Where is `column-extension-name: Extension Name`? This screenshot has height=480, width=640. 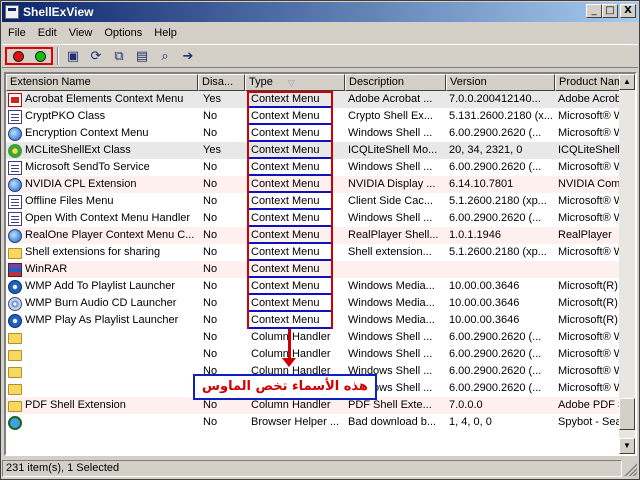 column-extension-name: Extension Name is located at coordinates (102, 82).